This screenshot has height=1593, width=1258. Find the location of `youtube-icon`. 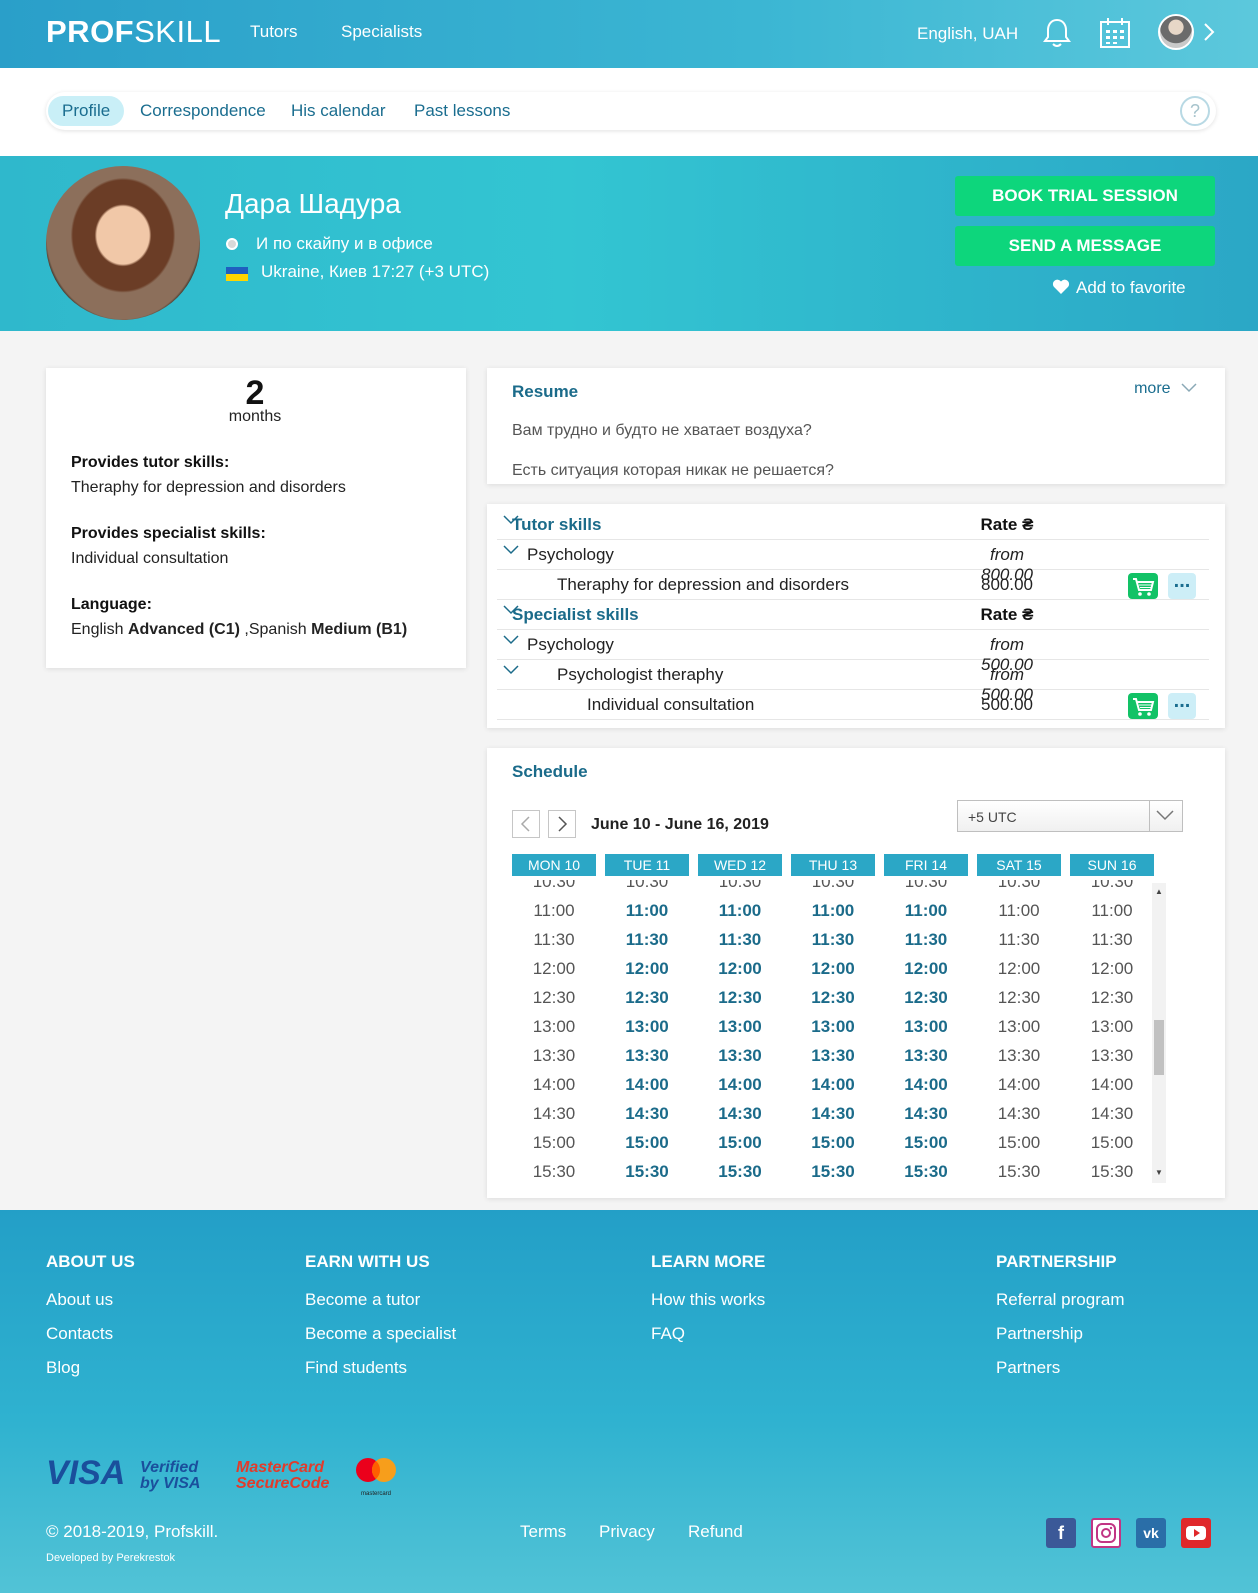

youtube-icon is located at coordinates (1196, 1533).